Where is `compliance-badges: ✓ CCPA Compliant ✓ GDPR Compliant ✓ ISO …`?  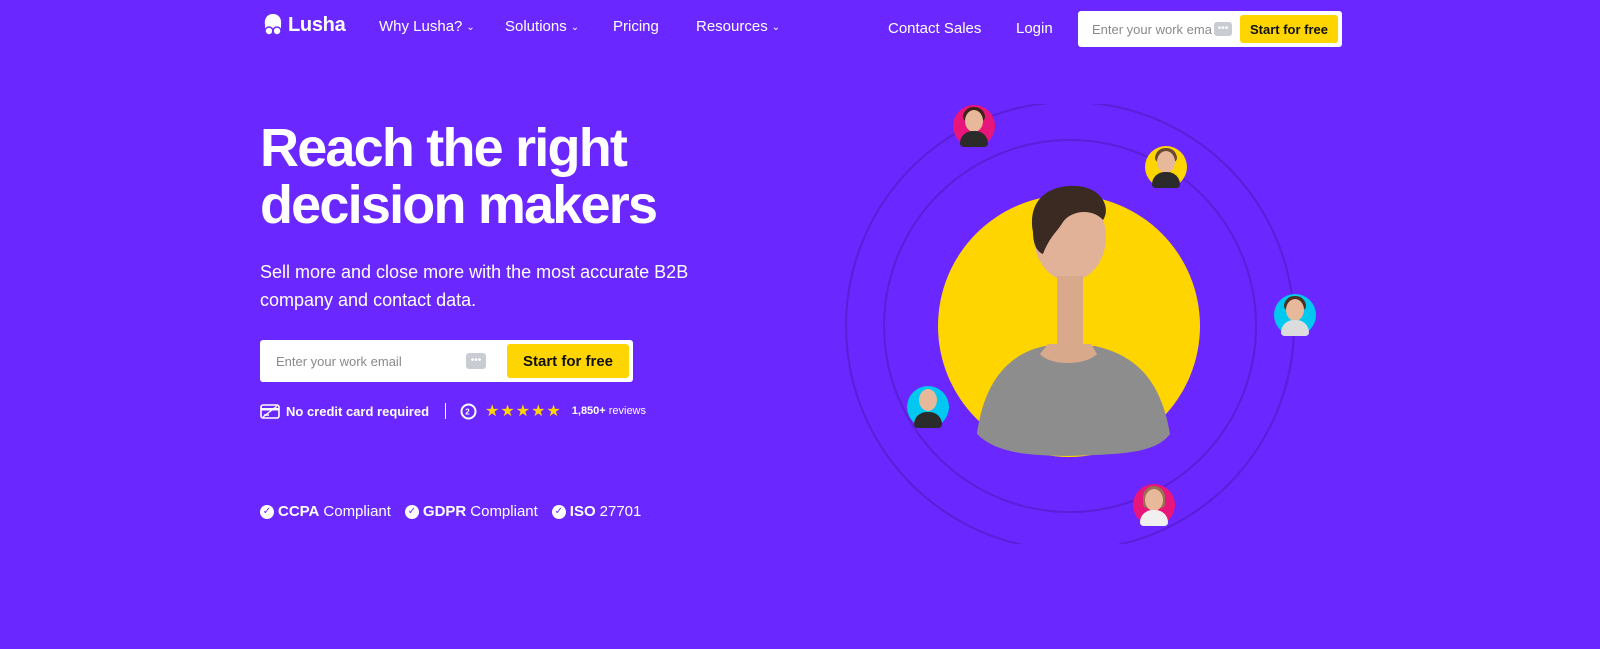 compliance-badges: ✓ CCPA Compliant ✓ GDPR Compliant ✓ ISO … is located at coordinates (457, 511).